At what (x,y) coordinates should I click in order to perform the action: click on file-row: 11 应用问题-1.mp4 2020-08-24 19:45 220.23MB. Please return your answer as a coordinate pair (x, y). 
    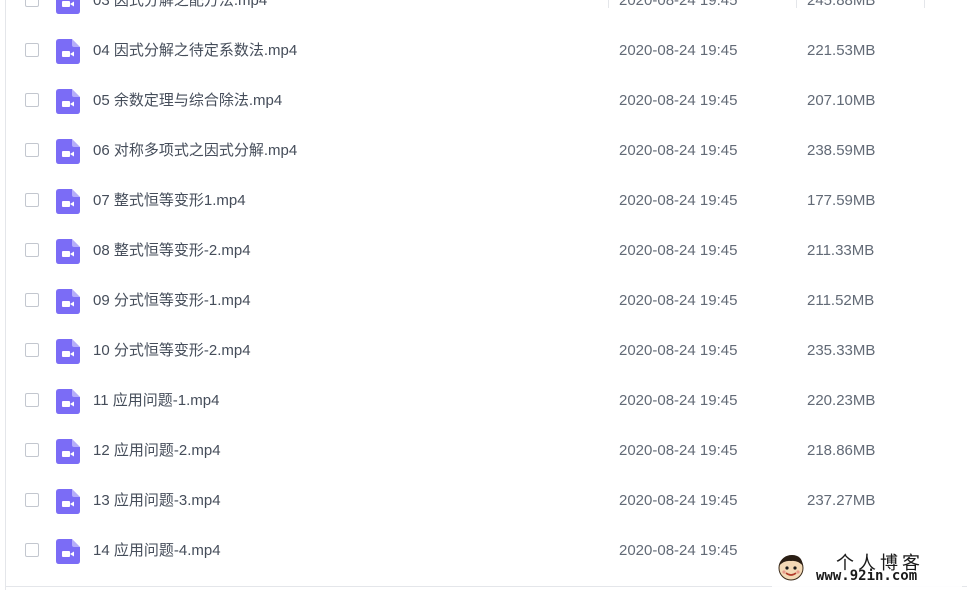
    Looking at the image, I should click on (483, 401).